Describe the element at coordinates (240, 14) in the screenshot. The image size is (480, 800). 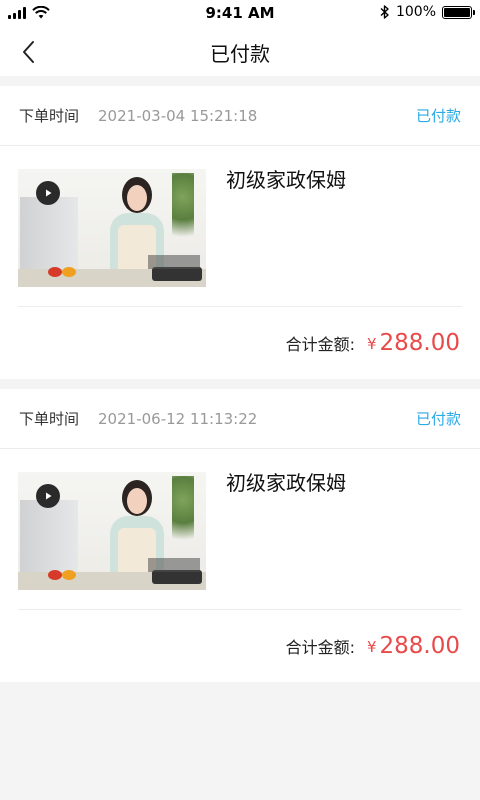
I see `status-bar: 9:41 AM 100%` at that location.